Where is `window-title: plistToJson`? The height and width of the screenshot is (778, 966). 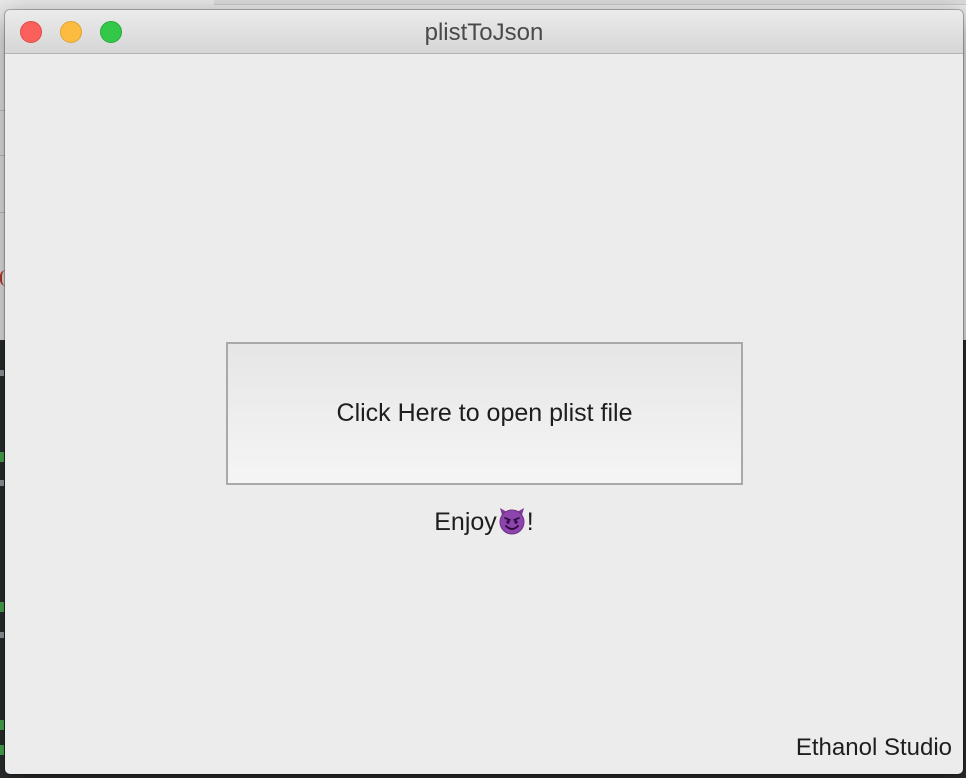
window-title: plistToJson is located at coordinates (484, 32).